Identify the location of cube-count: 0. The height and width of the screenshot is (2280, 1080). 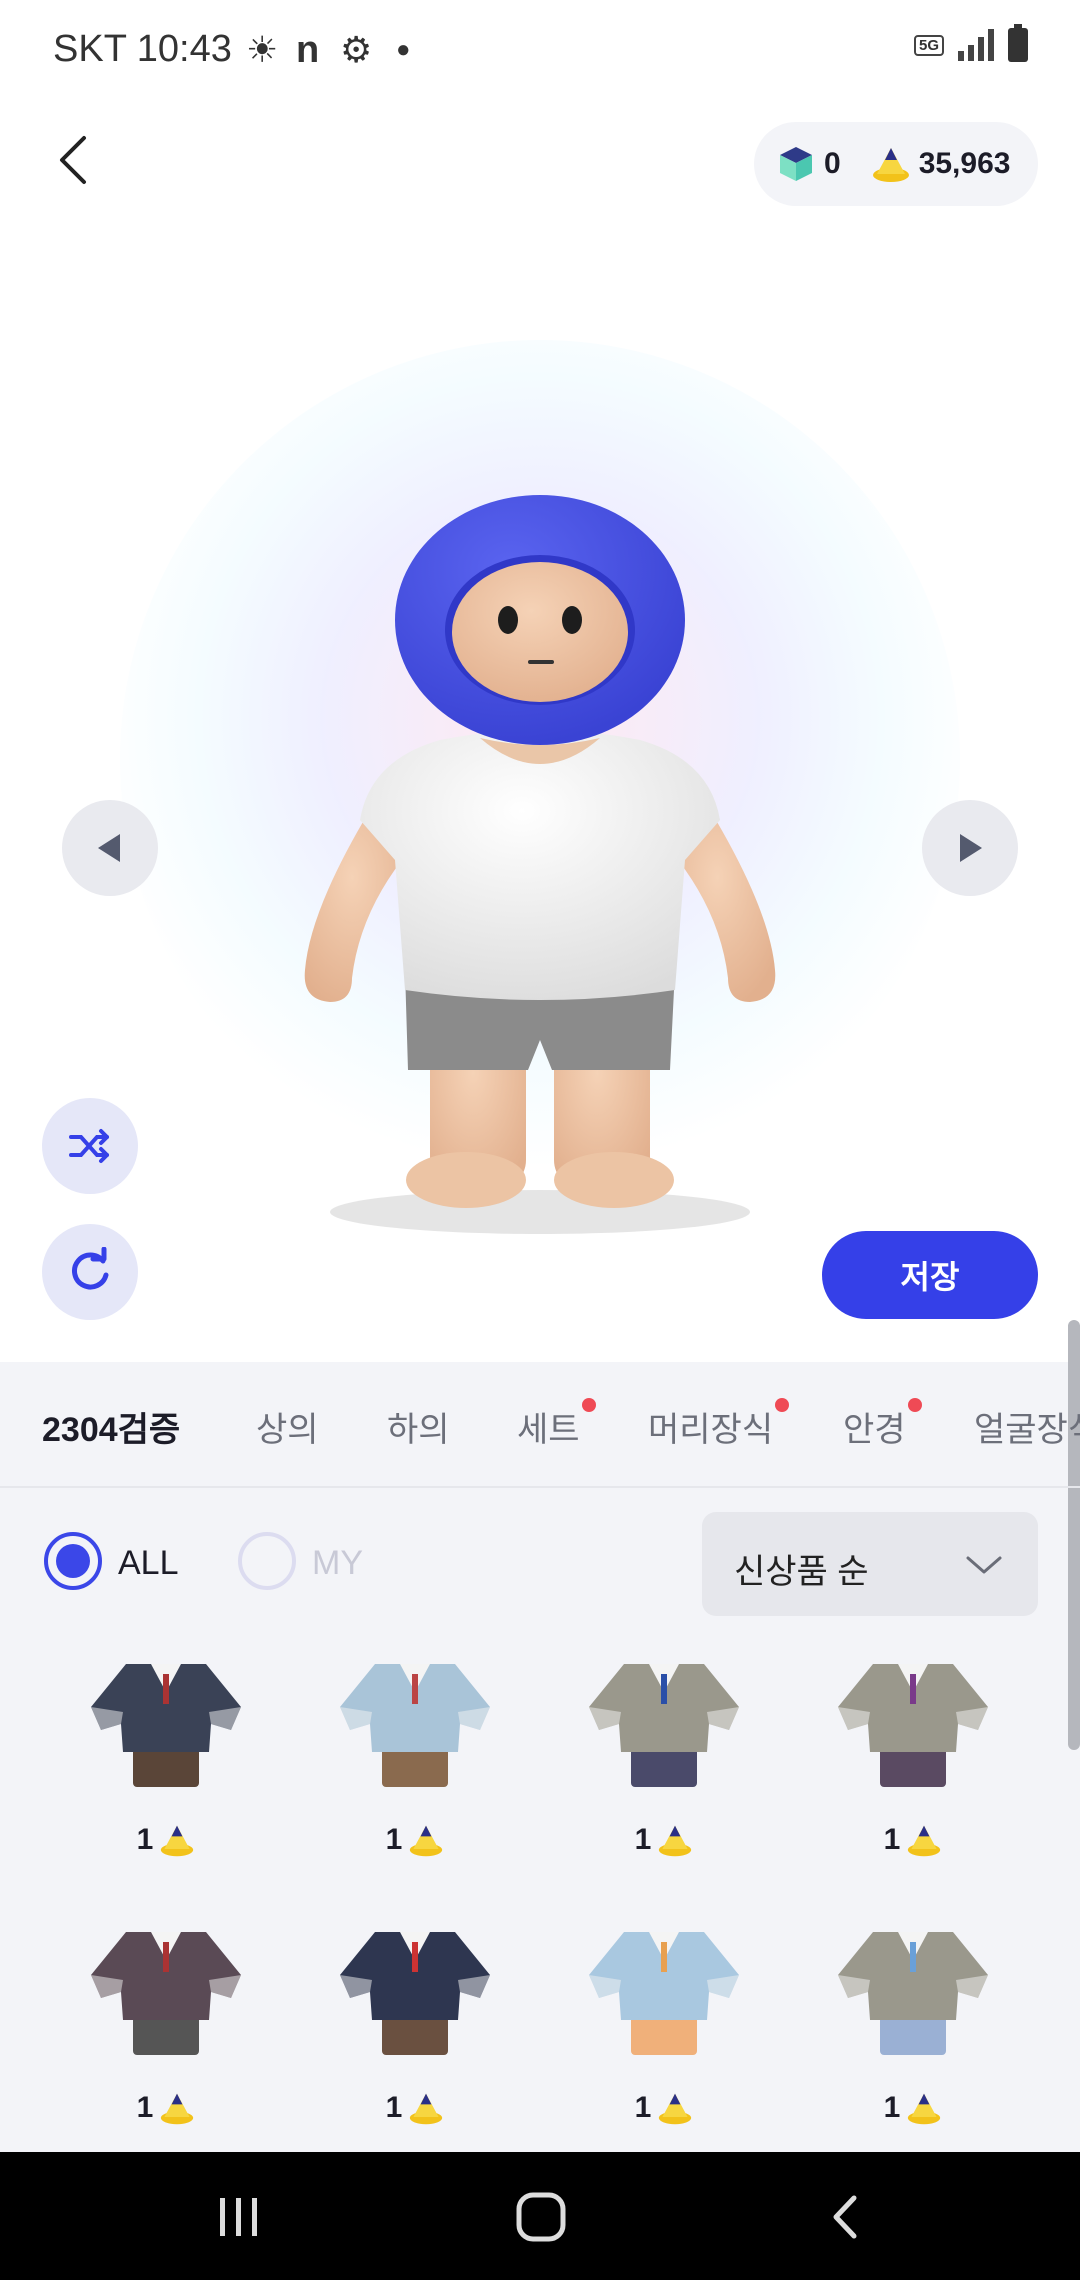
(832, 163).